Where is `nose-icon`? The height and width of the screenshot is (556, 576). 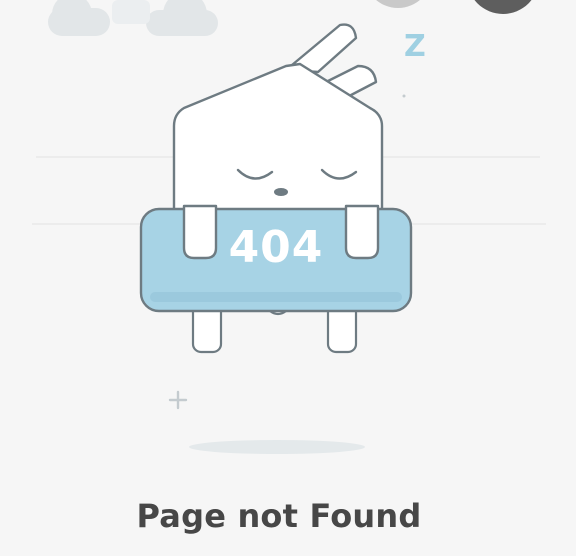 nose-icon is located at coordinates (281, 192).